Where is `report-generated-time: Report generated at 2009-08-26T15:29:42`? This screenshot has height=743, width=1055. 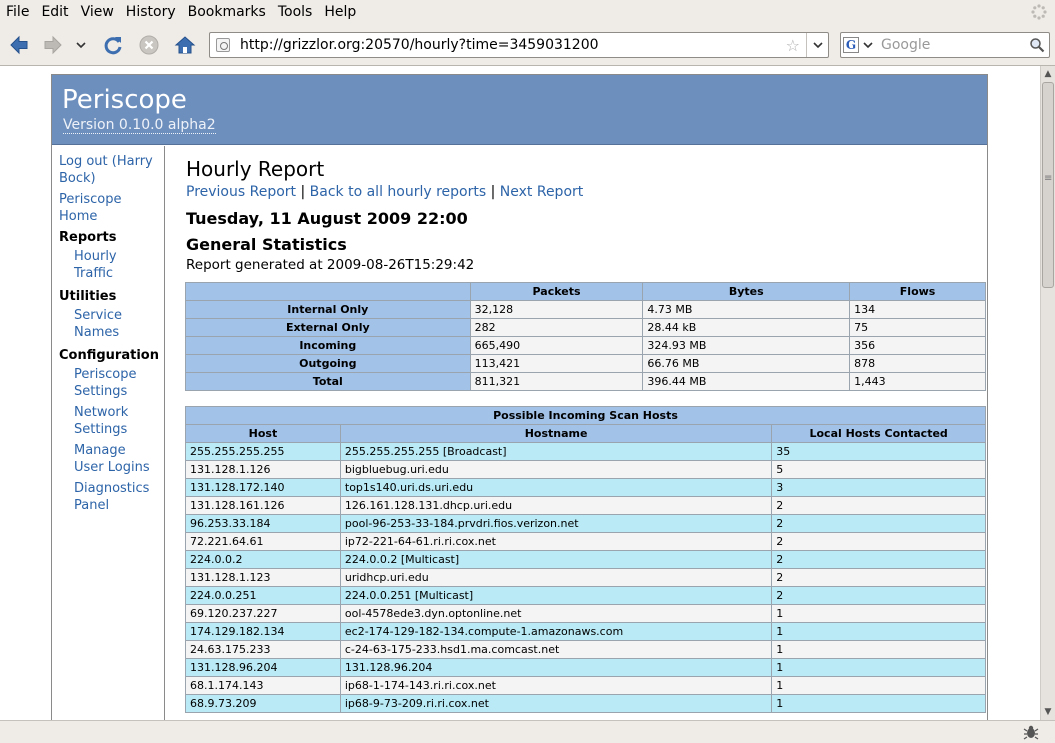
report-generated-time: Report generated at 2009-08-26T15:29:42 is located at coordinates (330, 265).